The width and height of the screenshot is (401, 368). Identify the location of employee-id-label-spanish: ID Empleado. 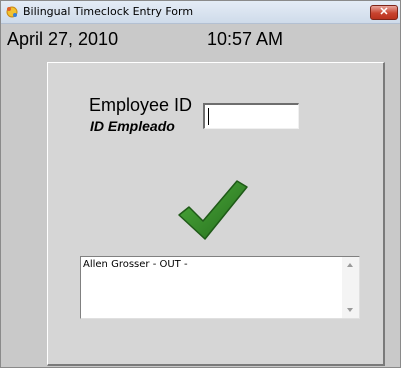
(132, 126).